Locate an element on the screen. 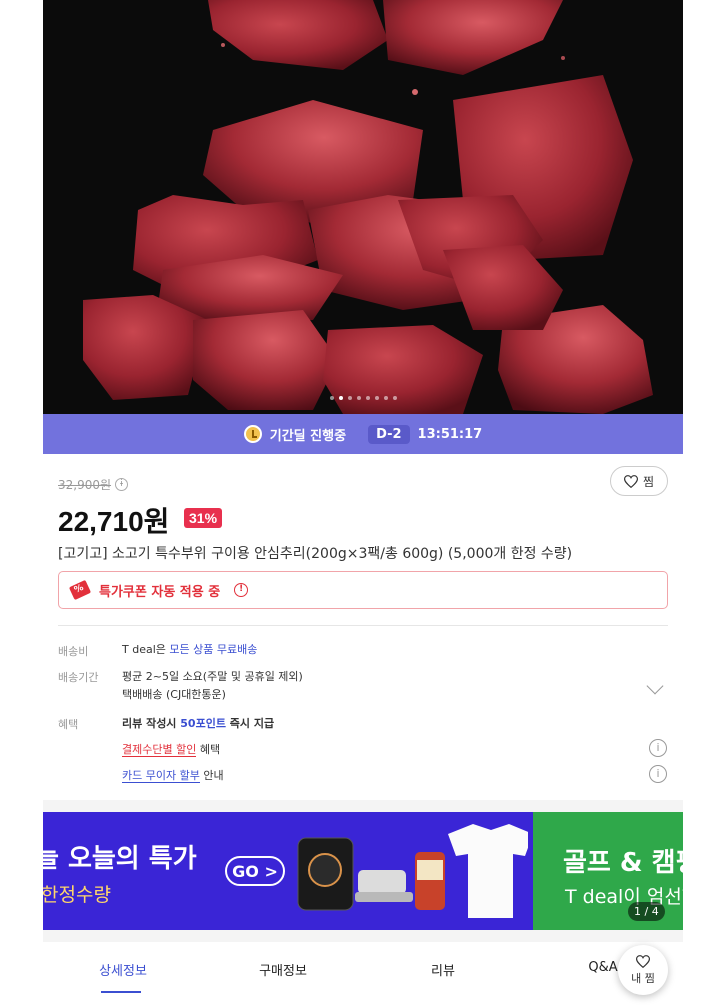 Image resolution: width=727 pixels, height=1007 pixels. banner-title: 늘 오늘의 특가 is located at coordinates (120, 859).